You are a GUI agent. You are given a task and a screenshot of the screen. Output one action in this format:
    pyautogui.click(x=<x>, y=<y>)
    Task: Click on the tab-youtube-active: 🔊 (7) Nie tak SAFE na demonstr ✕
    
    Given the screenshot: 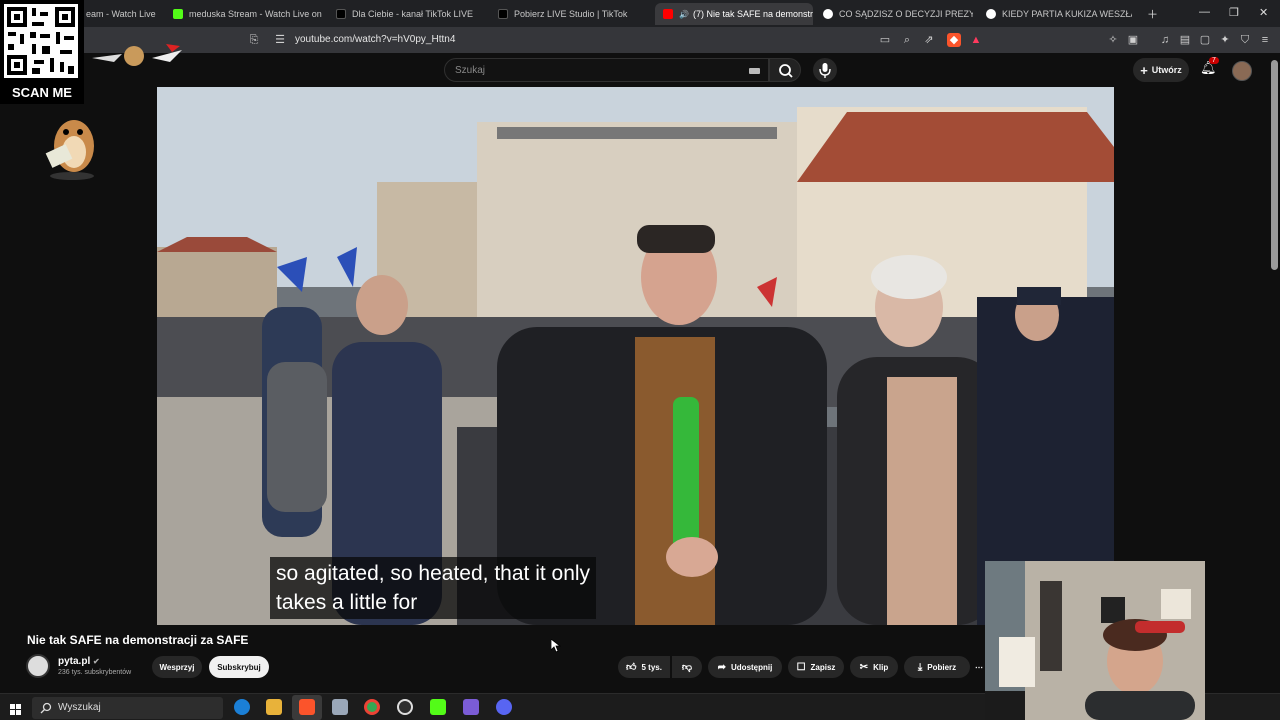 What is the action you would take?
    pyautogui.click(x=734, y=14)
    